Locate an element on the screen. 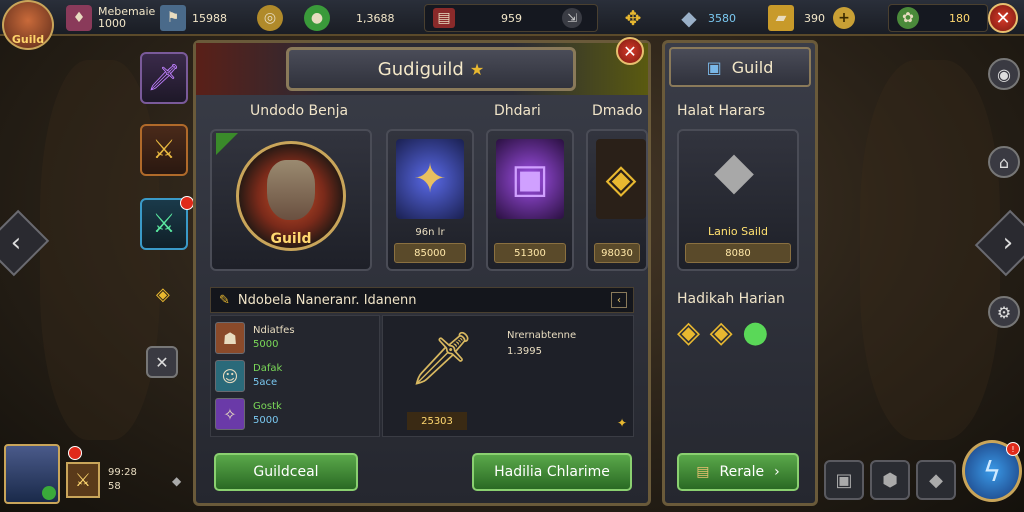 This screenshot has height=512, width=1024. blade-icon: ⚔ is located at coordinates (164, 224).